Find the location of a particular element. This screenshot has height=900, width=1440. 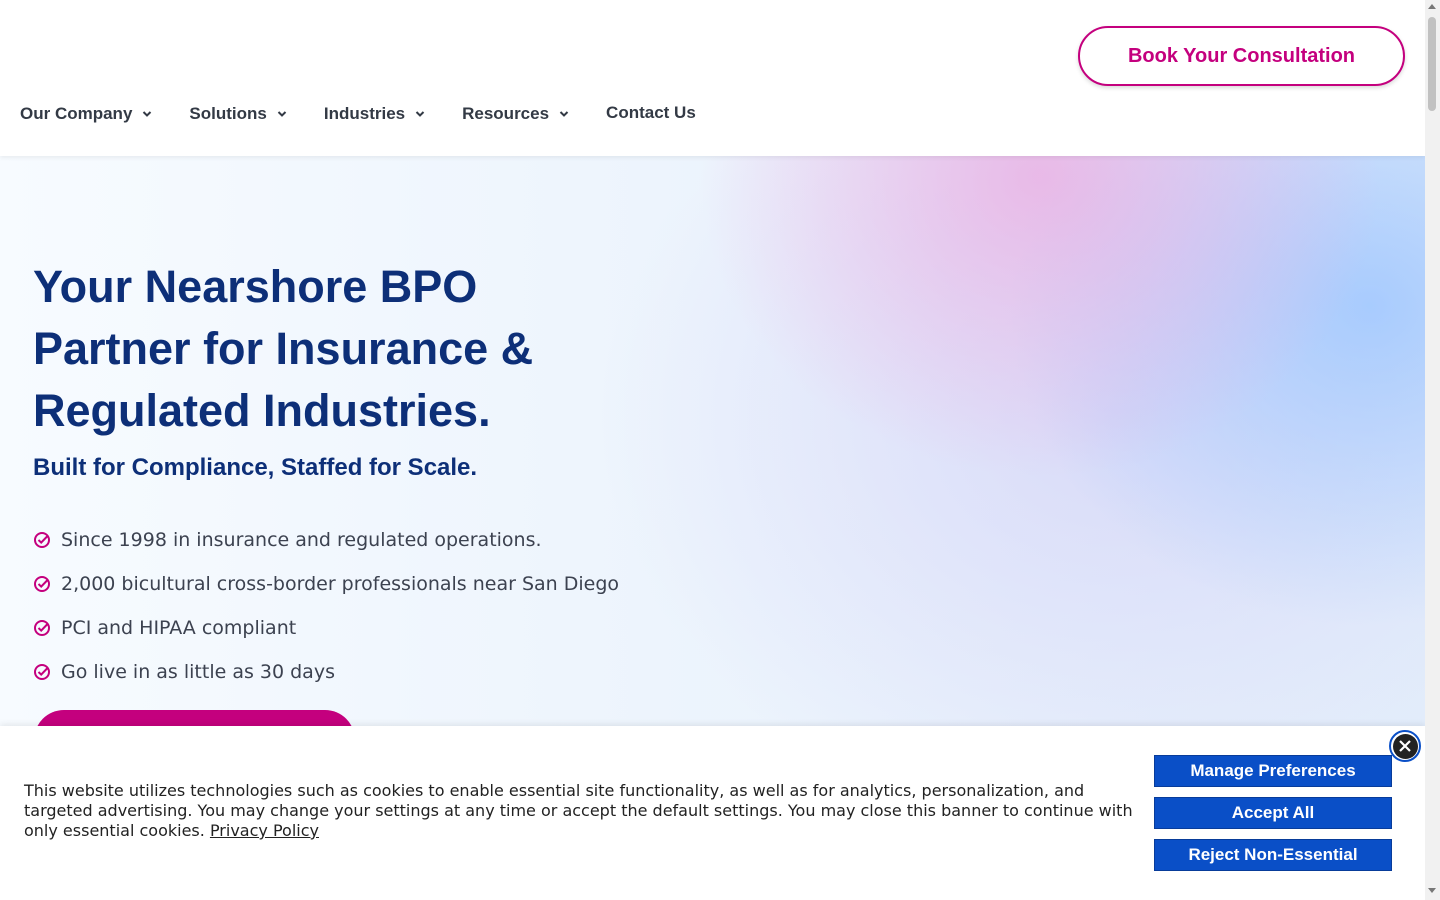

book-consultation-button: Book Your Consultation is located at coordinates (1241, 56).